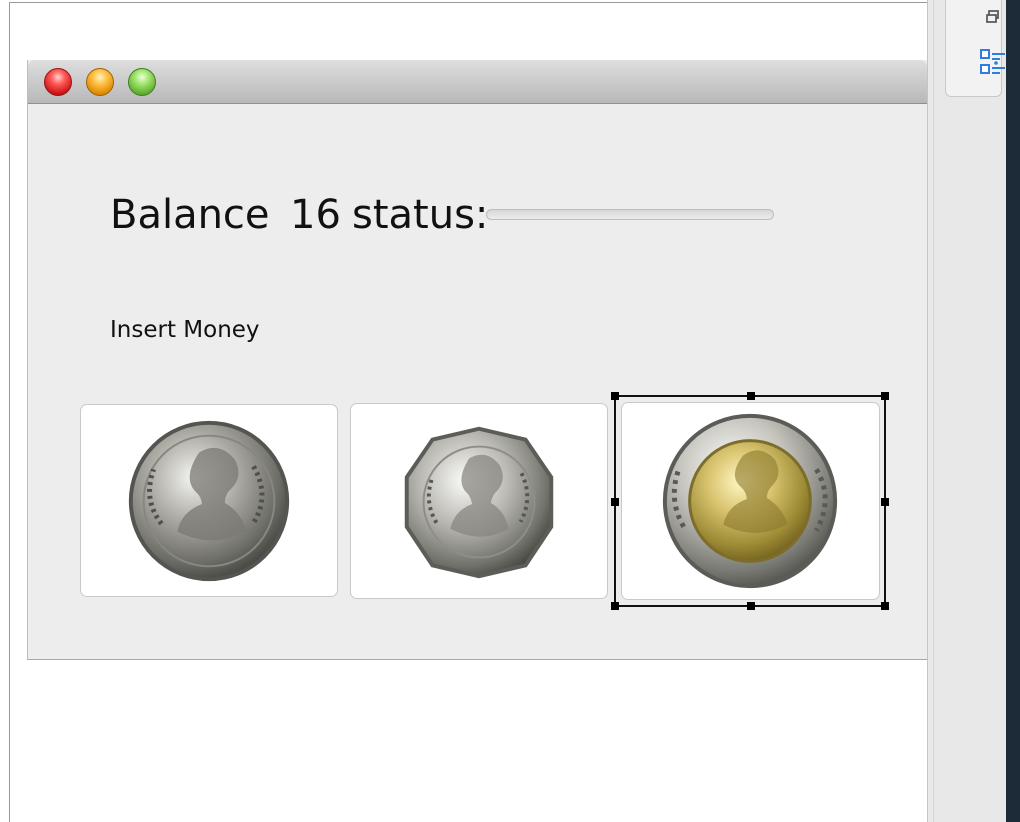 This screenshot has width=1020, height=822. I want to click on tool-palette, so click(975, 48).